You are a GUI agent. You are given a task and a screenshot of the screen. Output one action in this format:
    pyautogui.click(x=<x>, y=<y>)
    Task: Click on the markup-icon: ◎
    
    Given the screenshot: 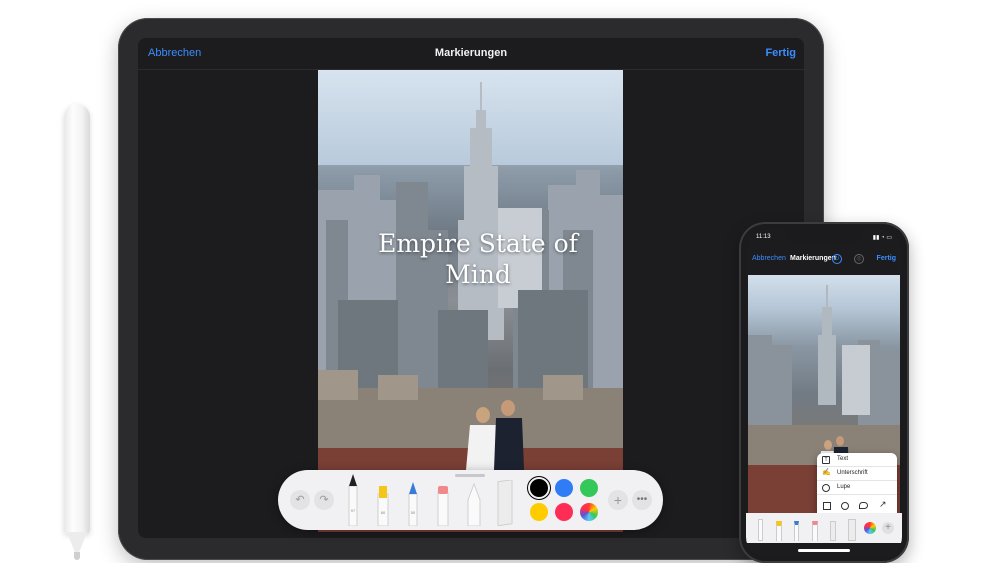 What is the action you would take?
    pyautogui.click(x=859, y=259)
    